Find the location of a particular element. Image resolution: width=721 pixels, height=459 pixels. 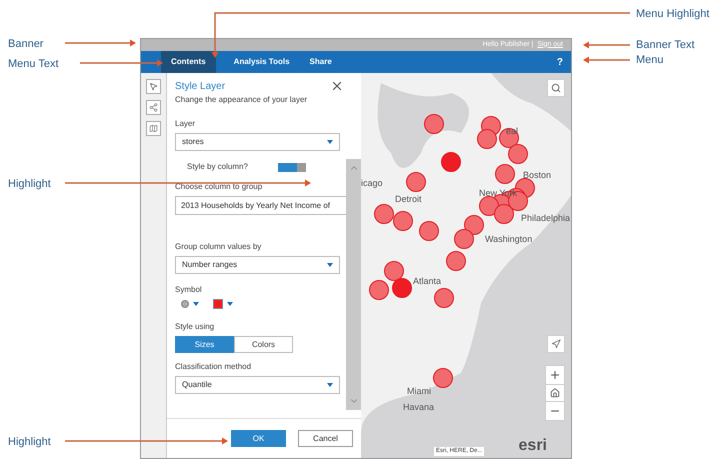

locate-icon is located at coordinates (556, 344).